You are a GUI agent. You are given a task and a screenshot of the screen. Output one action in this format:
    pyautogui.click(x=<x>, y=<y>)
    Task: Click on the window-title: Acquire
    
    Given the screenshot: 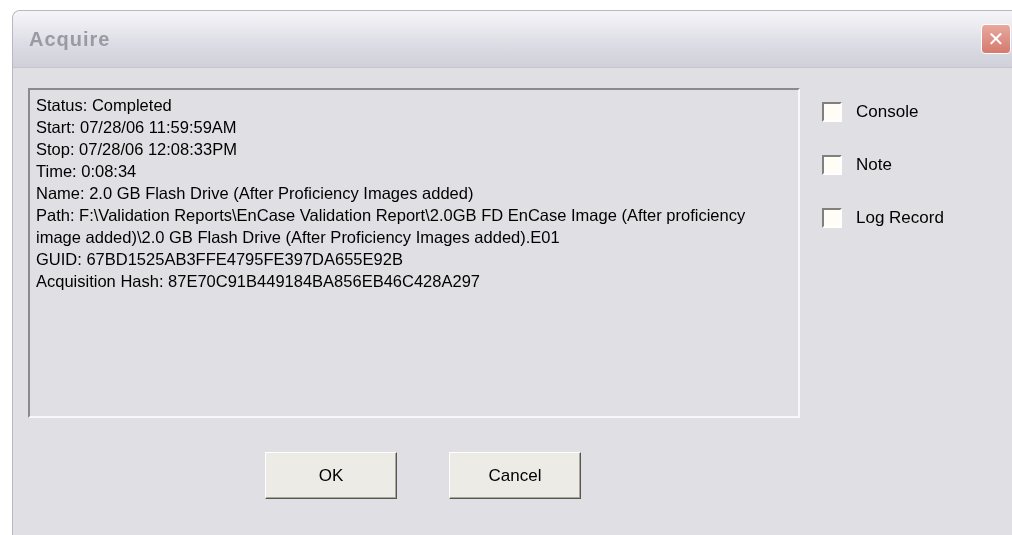 What is the action you would take?
    pyautogui.click(x=70, y=39)
    